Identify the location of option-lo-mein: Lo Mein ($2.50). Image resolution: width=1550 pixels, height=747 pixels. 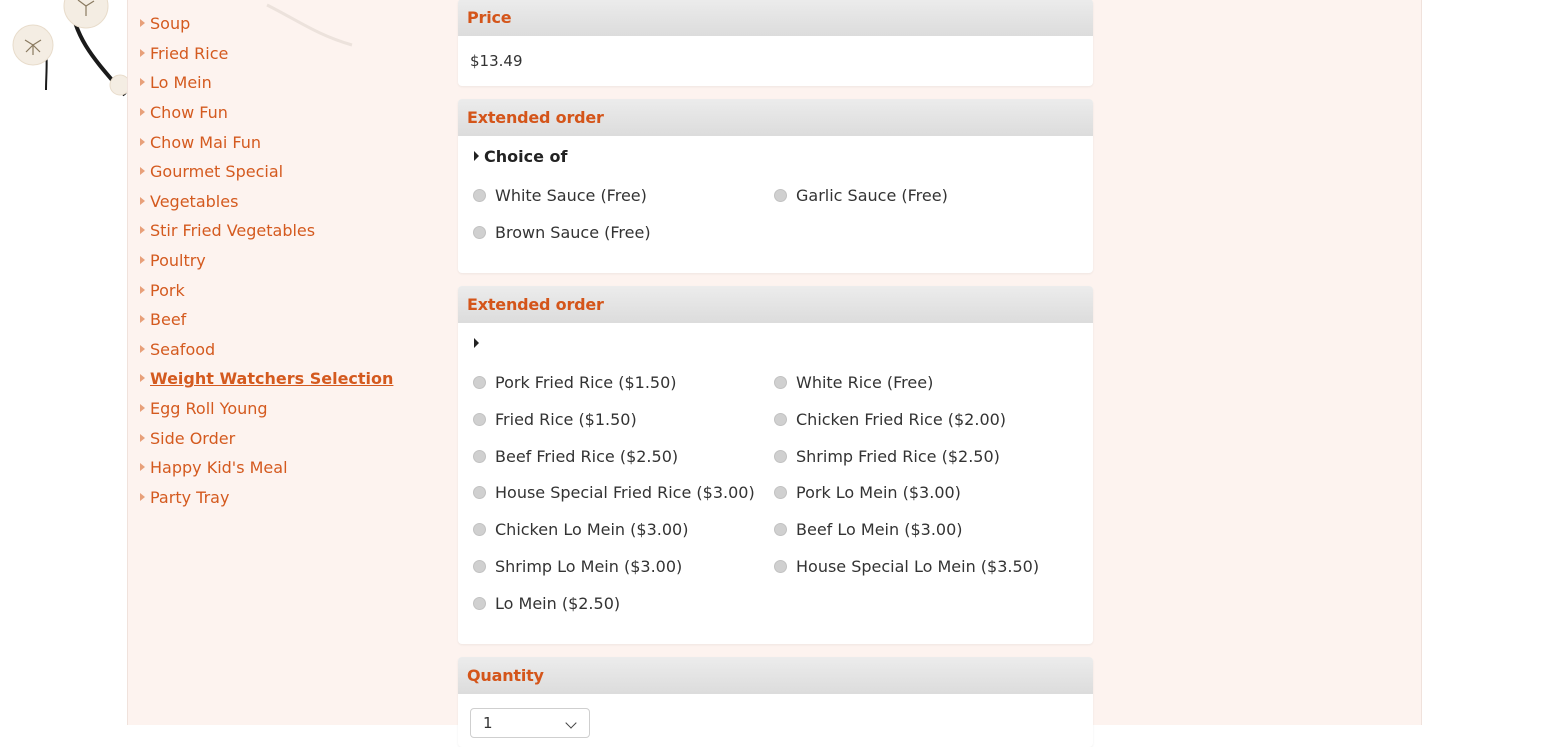
(546, 603).